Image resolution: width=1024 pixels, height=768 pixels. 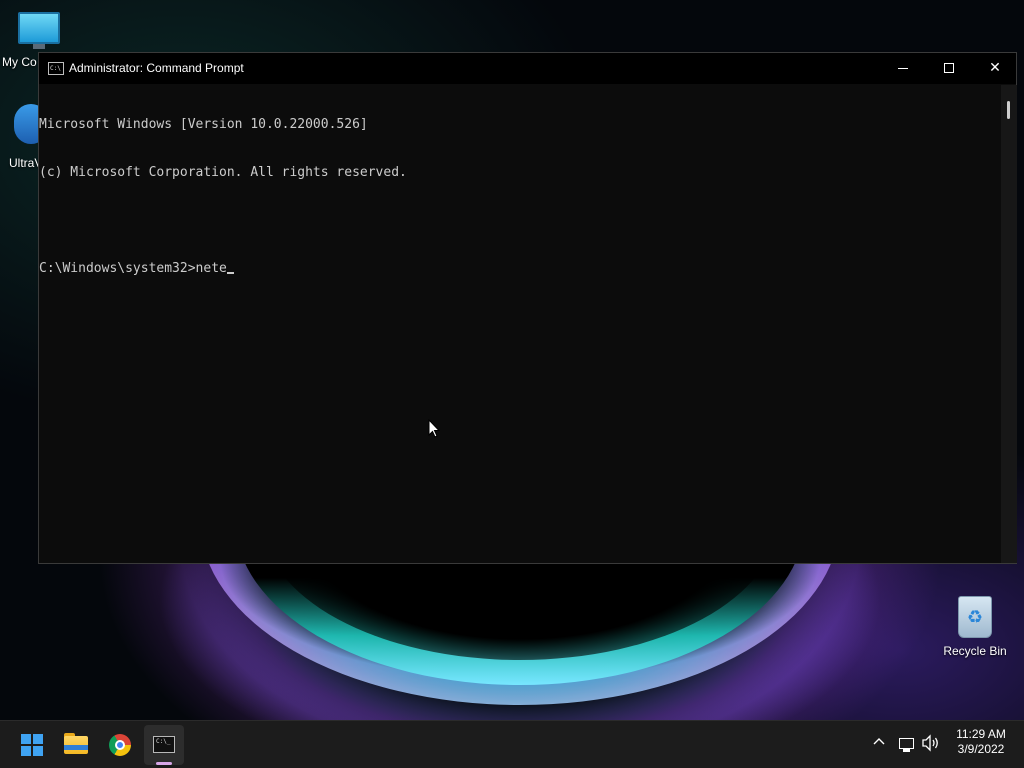 I want to click on console-input: nete, so click(x=211, y=268).